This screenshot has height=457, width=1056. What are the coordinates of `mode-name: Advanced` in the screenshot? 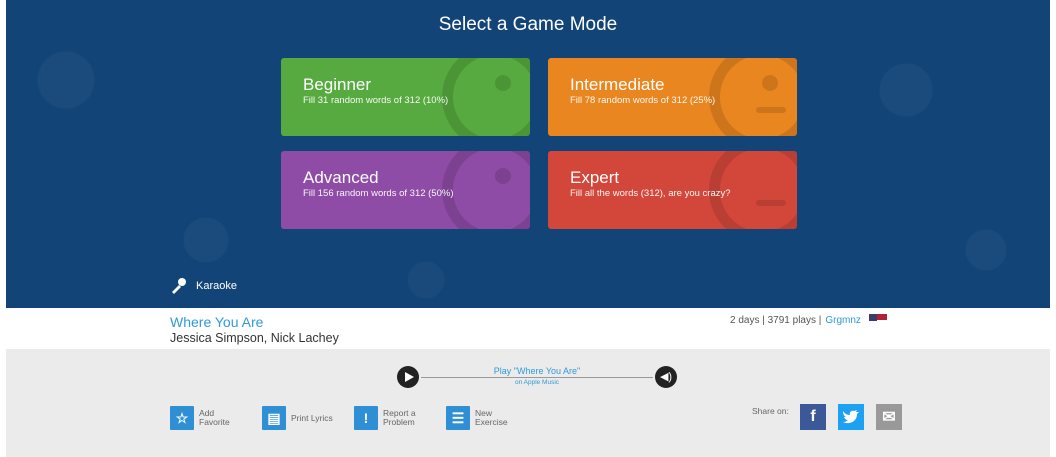 It's located at (341, 177).